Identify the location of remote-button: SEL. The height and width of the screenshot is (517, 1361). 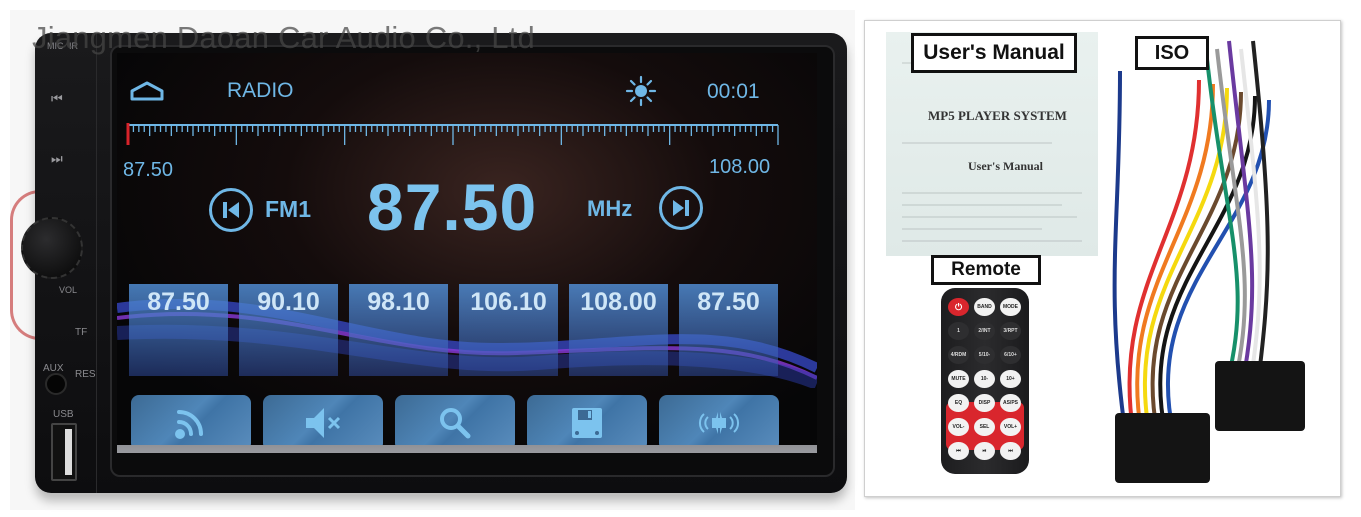
(984, 427).